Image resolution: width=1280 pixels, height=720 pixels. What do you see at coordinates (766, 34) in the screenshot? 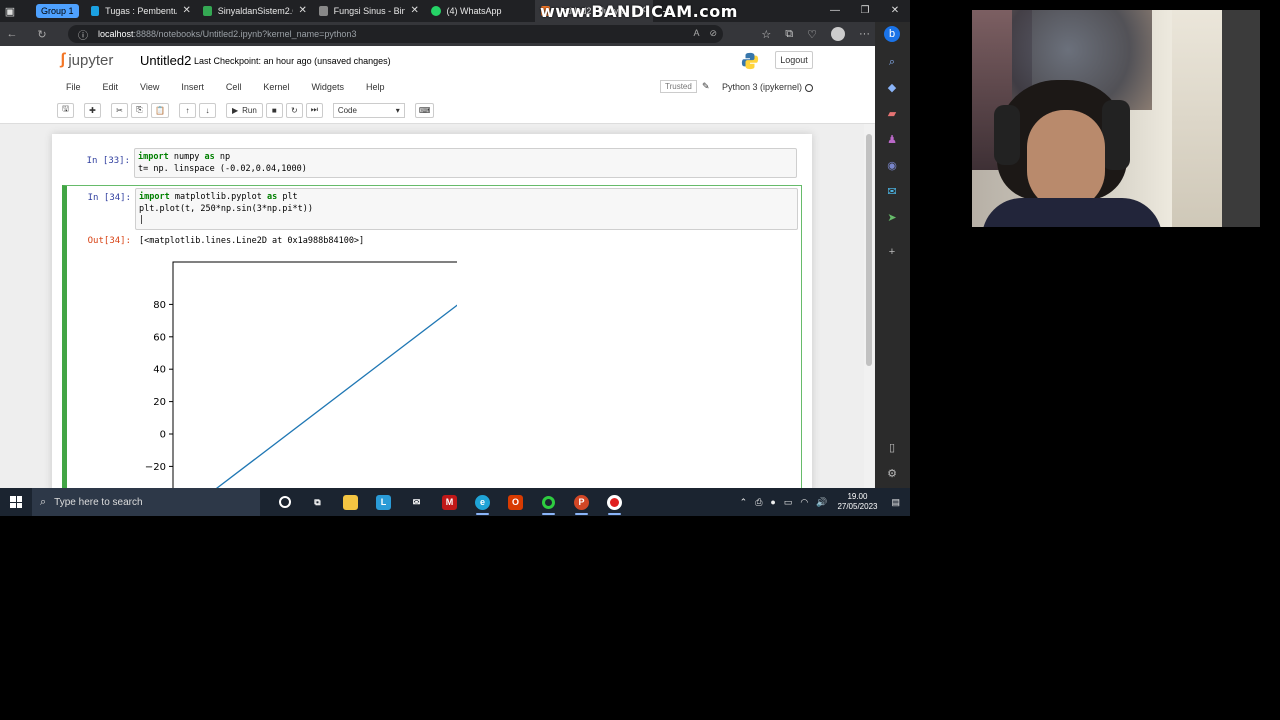
I see `favorites-icon: ☆` at bounding box center [766, 34].